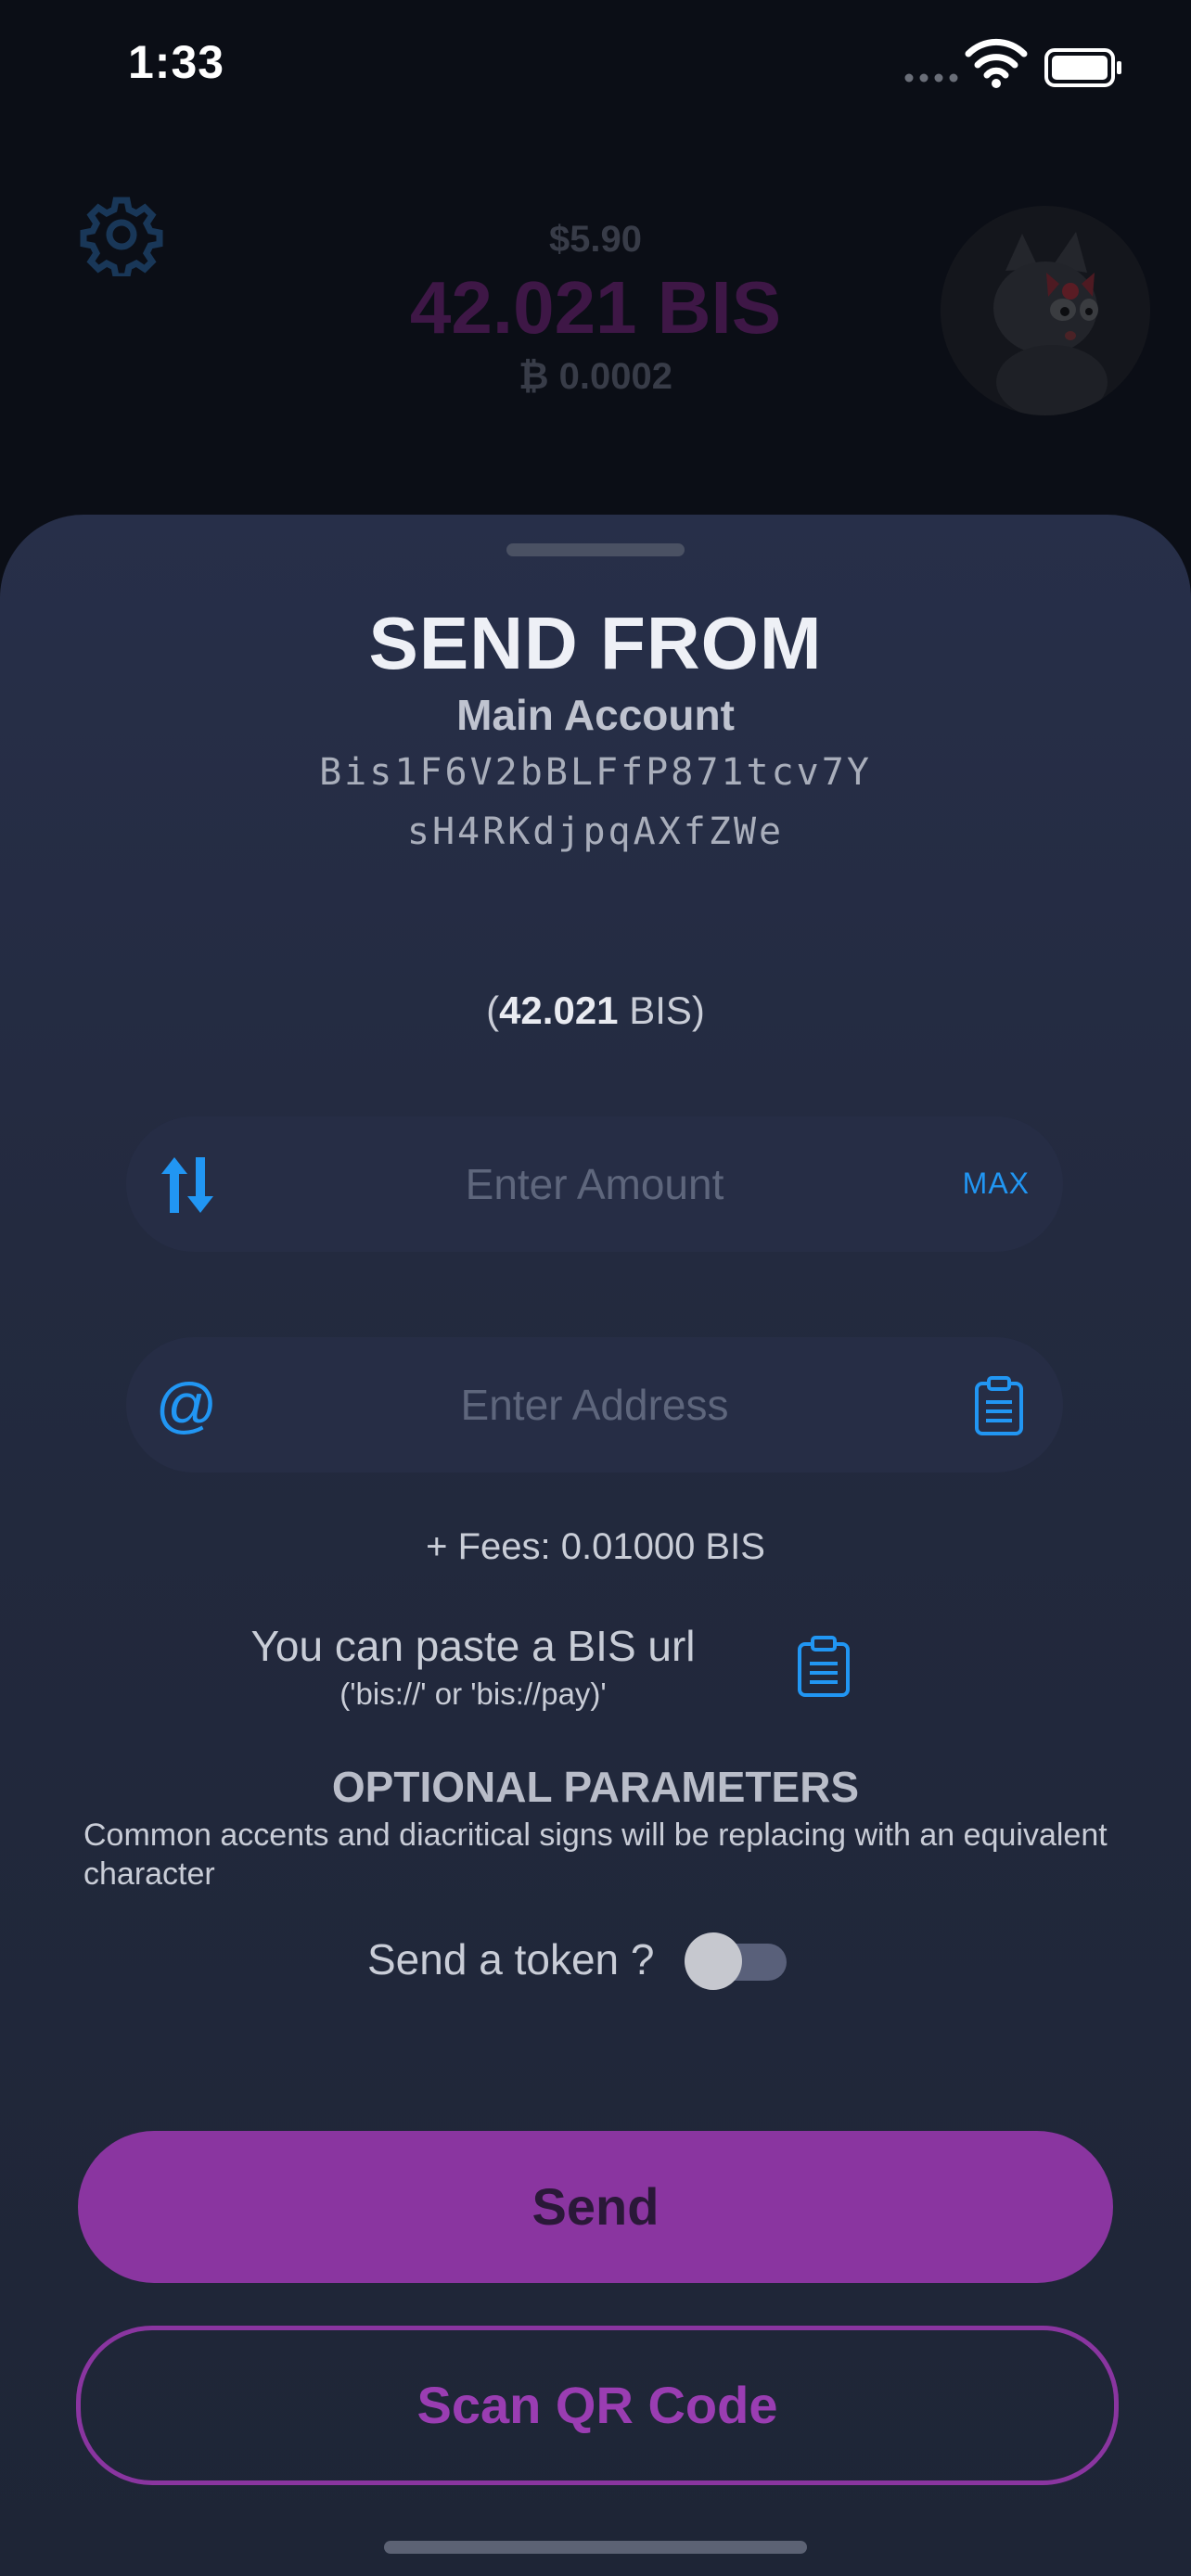  I want to click on page-title: SEND FROM, so click(595, 643).